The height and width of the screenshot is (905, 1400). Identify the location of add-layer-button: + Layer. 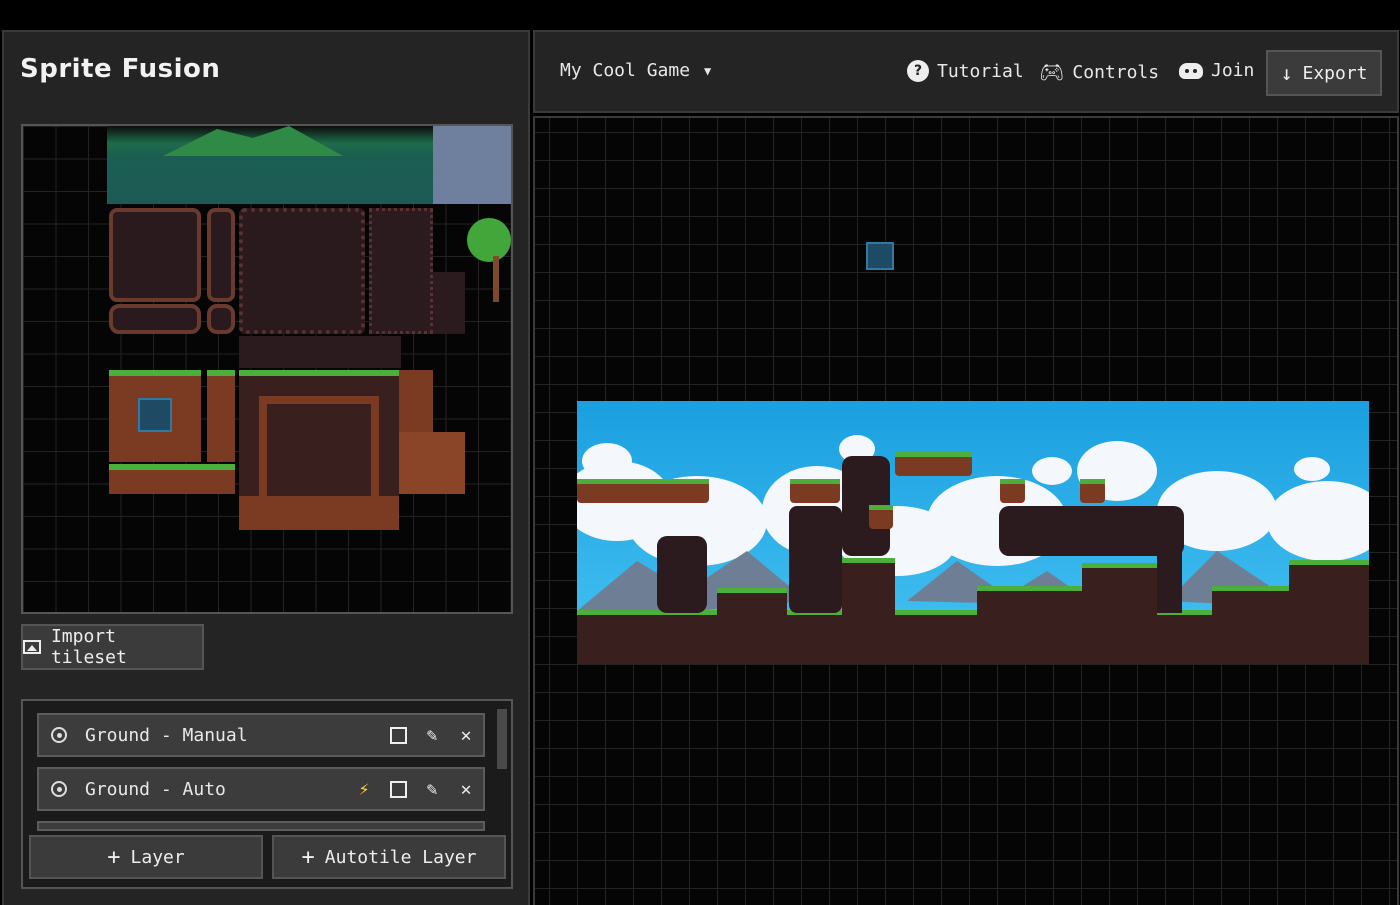
(146, 857).